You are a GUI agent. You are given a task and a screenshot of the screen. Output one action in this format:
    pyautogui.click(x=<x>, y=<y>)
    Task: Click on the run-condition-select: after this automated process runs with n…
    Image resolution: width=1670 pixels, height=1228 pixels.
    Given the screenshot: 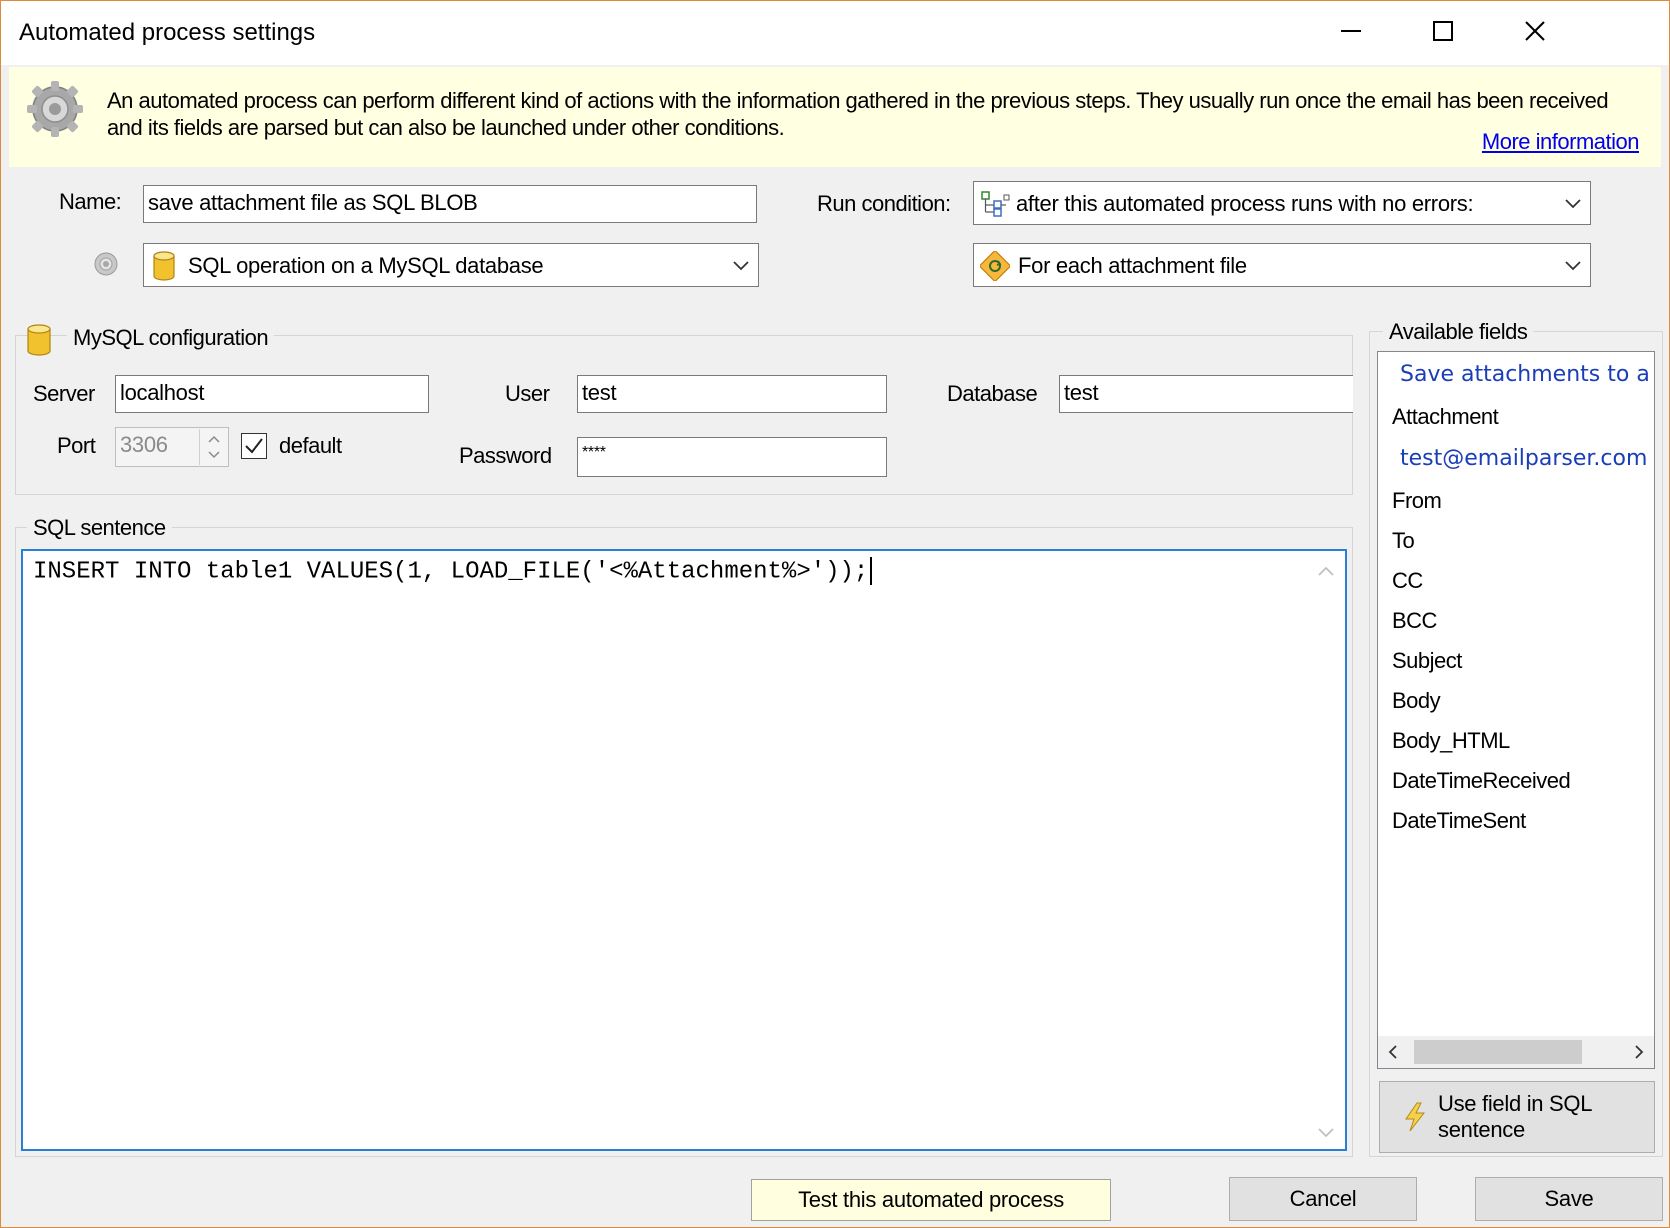 What is the action you would take?
    pyautogui.click(x=1282, y=203)
    